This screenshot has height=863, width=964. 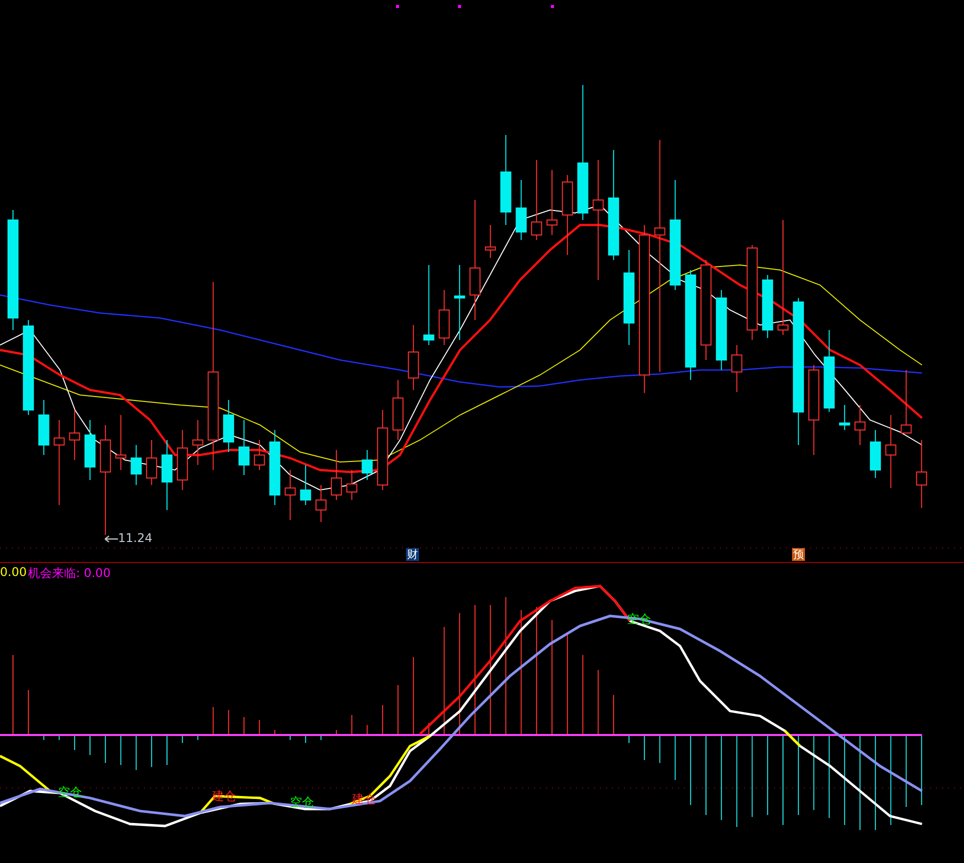 I want to click on indicator-value: 机会来临: 0.00, so click(x=69, y=573).